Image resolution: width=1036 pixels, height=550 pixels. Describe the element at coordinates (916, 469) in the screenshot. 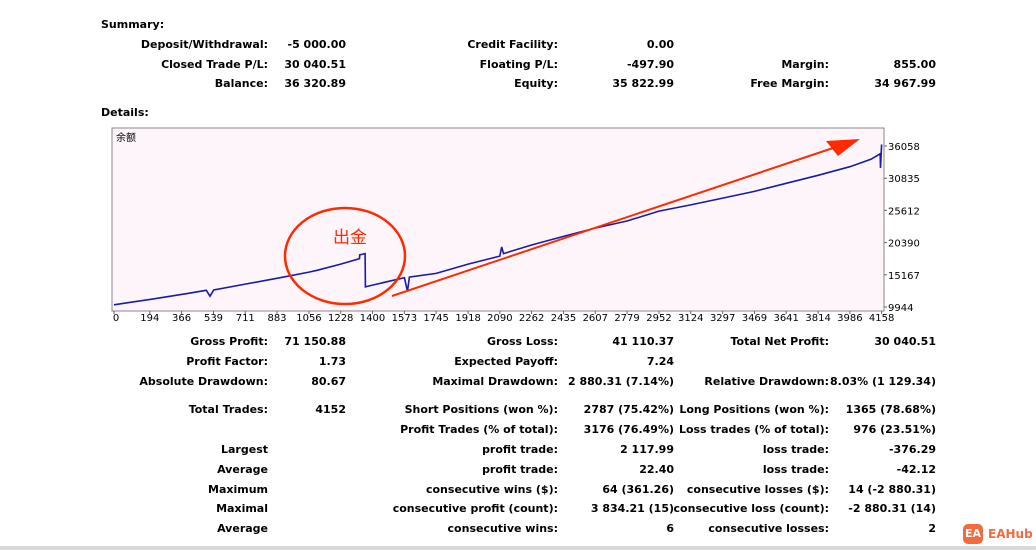

I see `average-loss-value: -42.12` at that location.